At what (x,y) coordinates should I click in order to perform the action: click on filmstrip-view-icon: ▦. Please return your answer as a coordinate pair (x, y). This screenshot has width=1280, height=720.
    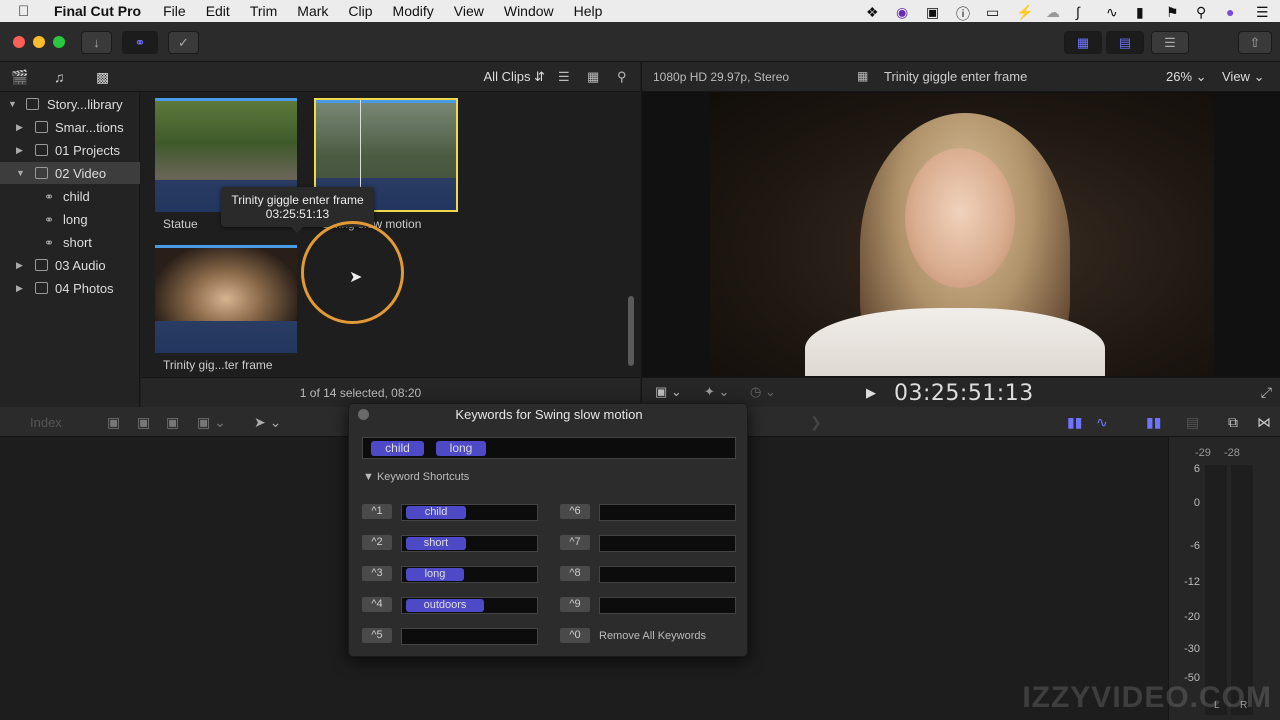
    Looking at the image, I should click on (593, 77).